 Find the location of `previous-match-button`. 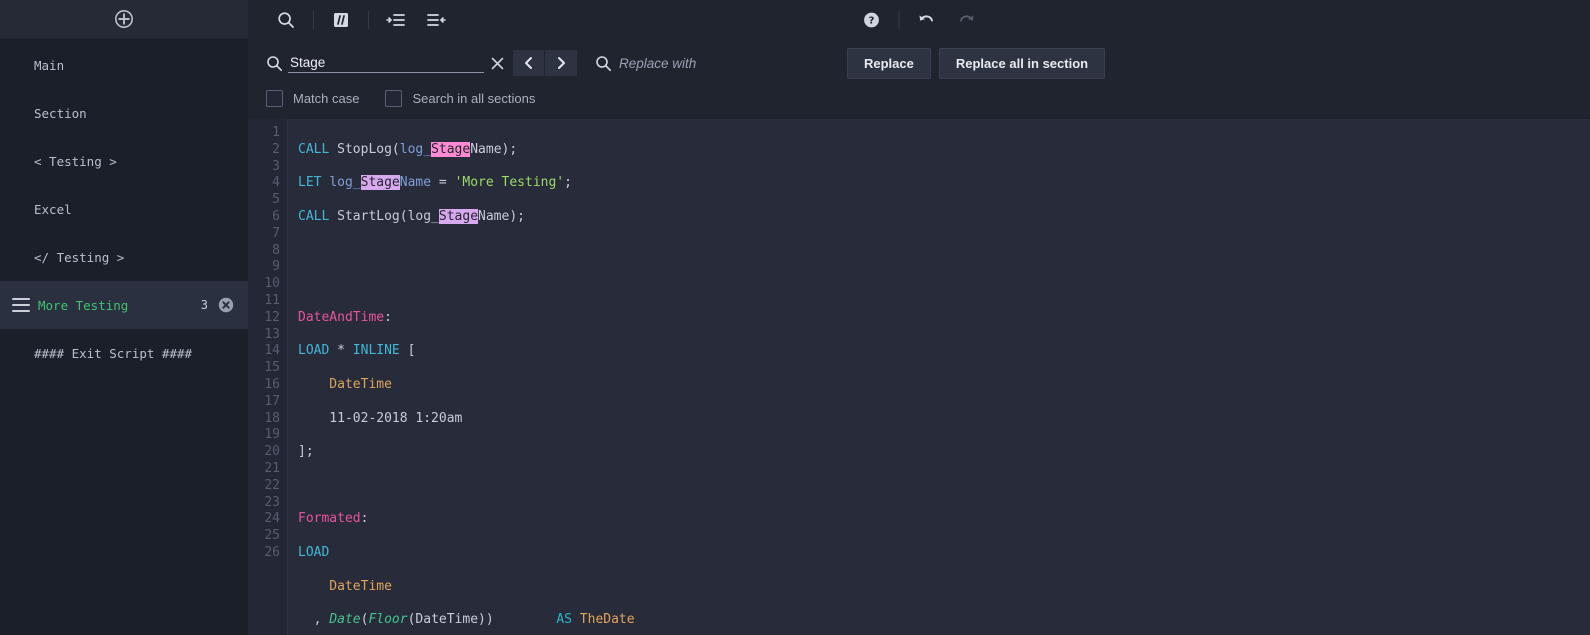

previous-match-button is located at coordinates (529, 63).